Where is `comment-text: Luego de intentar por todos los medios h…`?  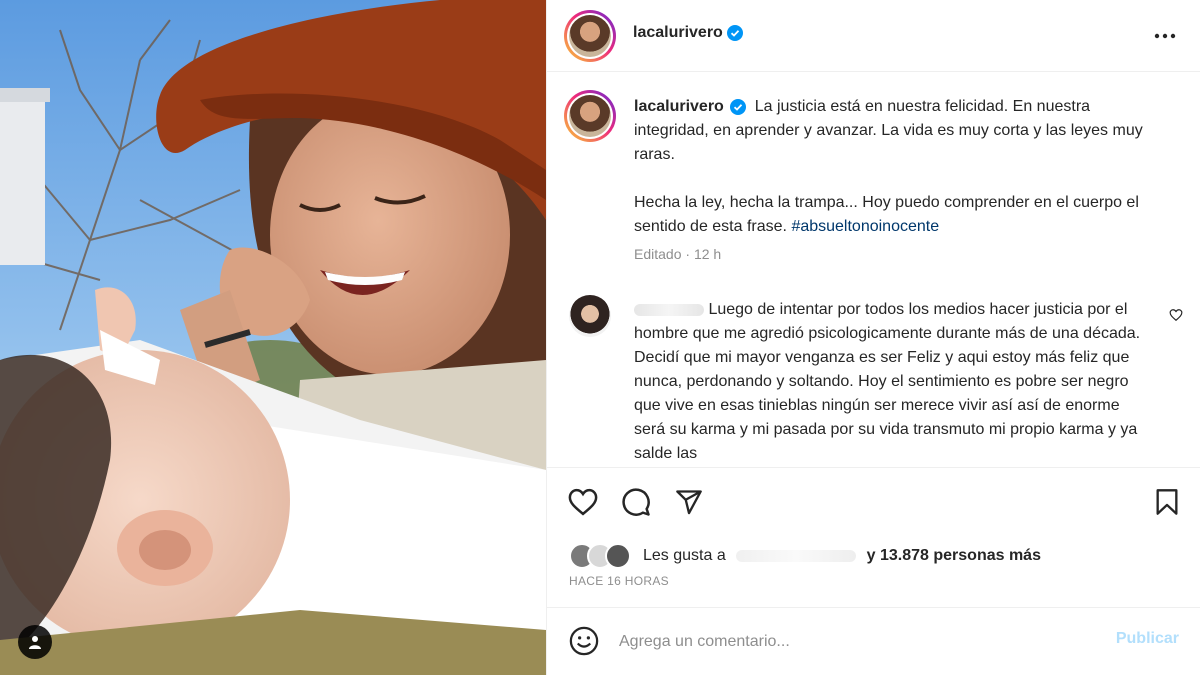
comment-text: Luego de intentar por todos los medios h… is located at coordinates (887, 381).